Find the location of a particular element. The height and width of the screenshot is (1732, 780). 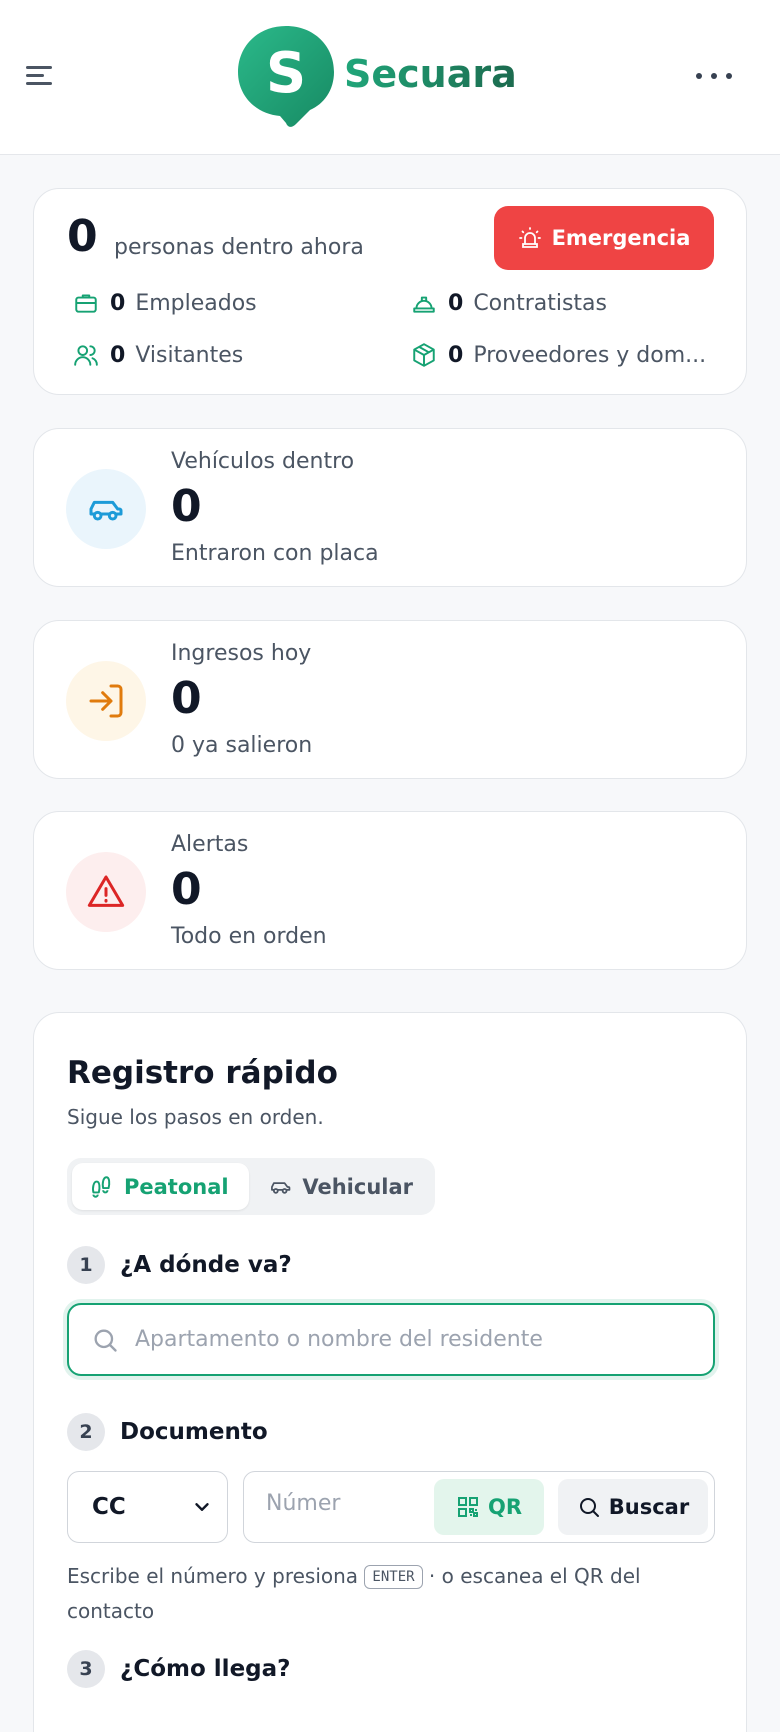

destination-search is located at coordinates (391, 1339).